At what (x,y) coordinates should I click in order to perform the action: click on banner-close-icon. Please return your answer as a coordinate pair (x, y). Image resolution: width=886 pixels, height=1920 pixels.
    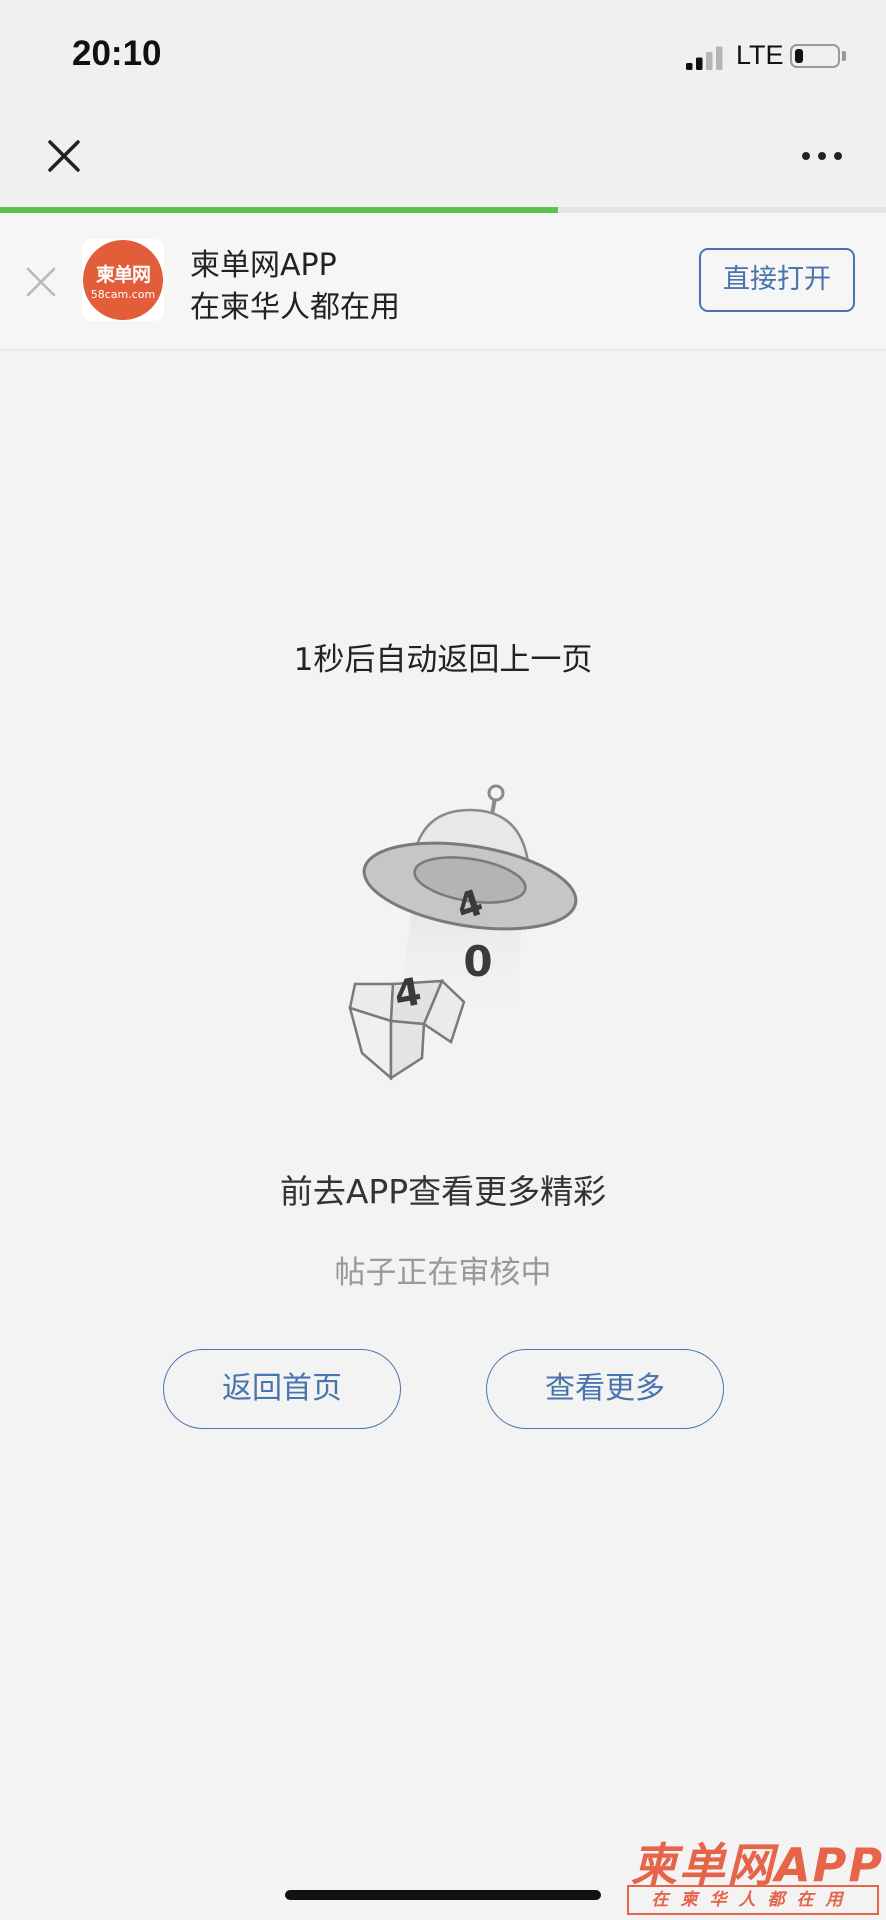
    Looking at the image, I should click on (41, 282).